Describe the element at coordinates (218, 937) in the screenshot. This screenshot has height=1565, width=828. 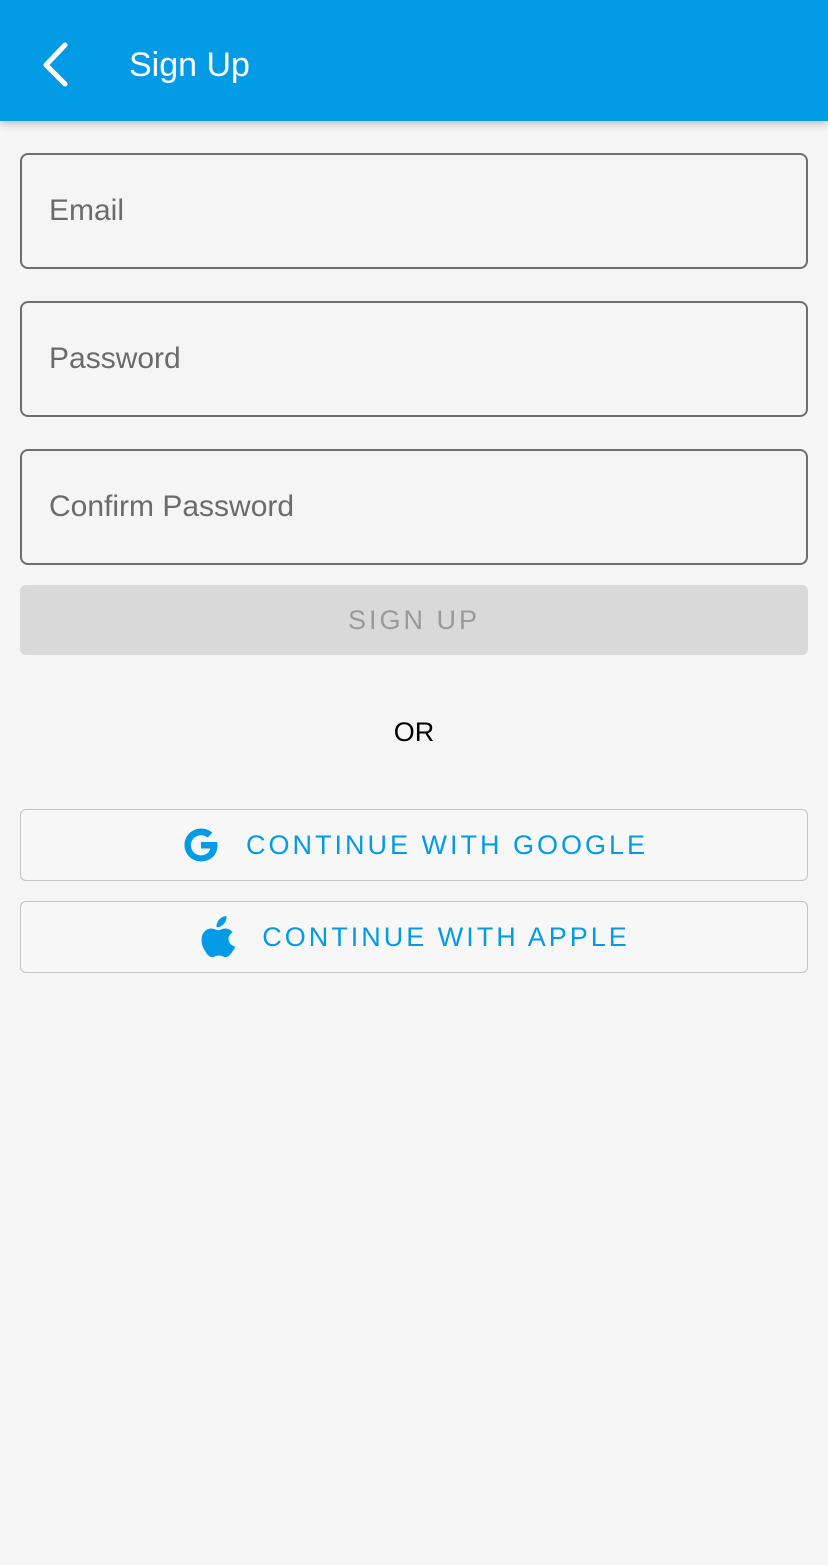
I see `apple-icon` at that location.